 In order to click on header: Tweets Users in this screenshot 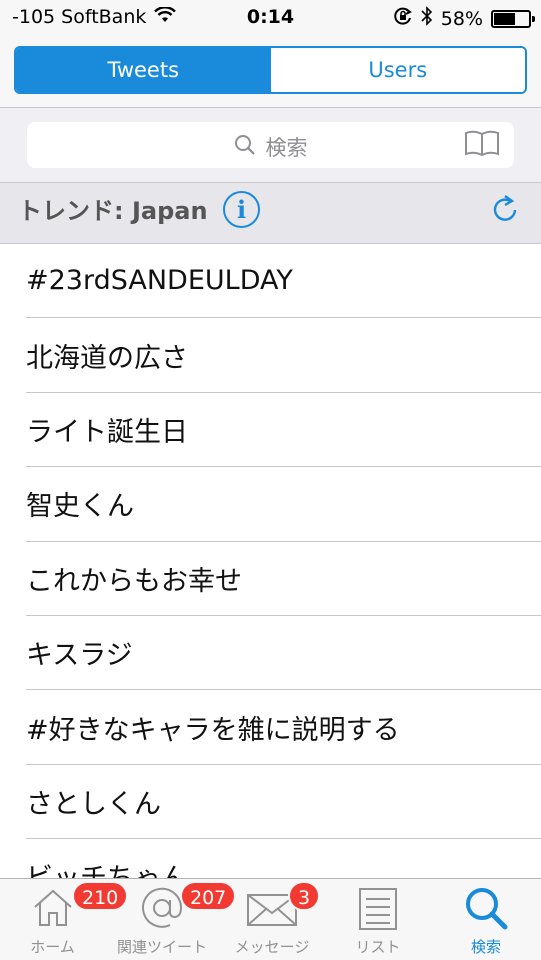, I will do `click(270, 72)`.